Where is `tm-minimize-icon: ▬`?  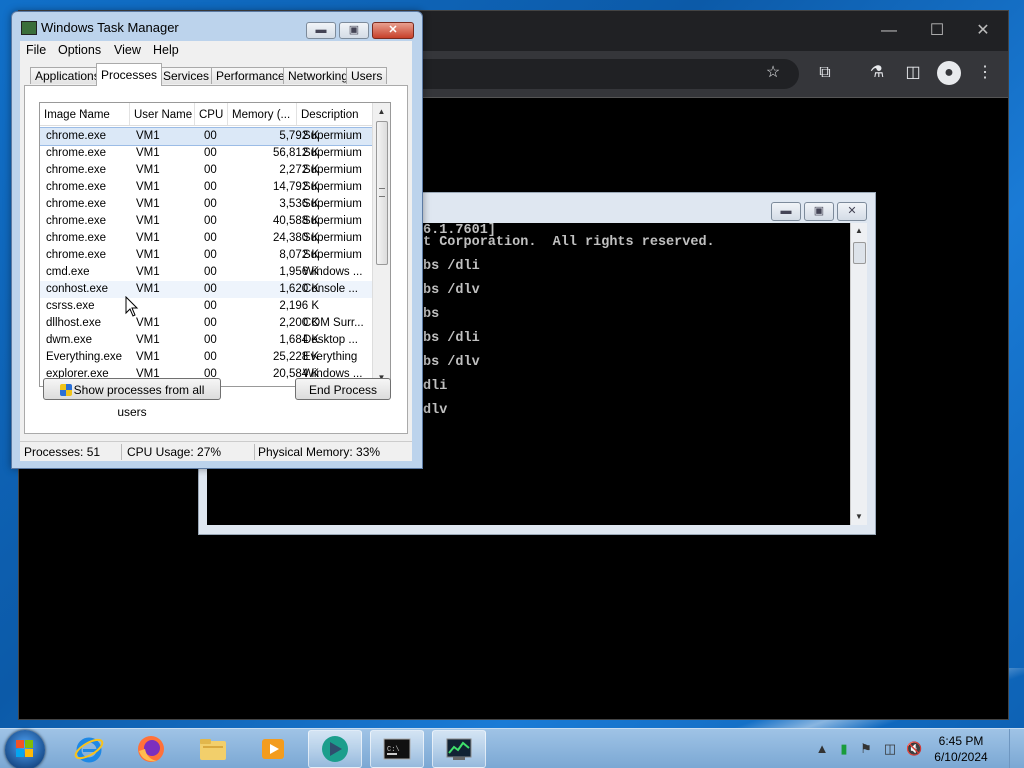
tm-minimize-icon: ▬ is located at coordinates (321, 30).